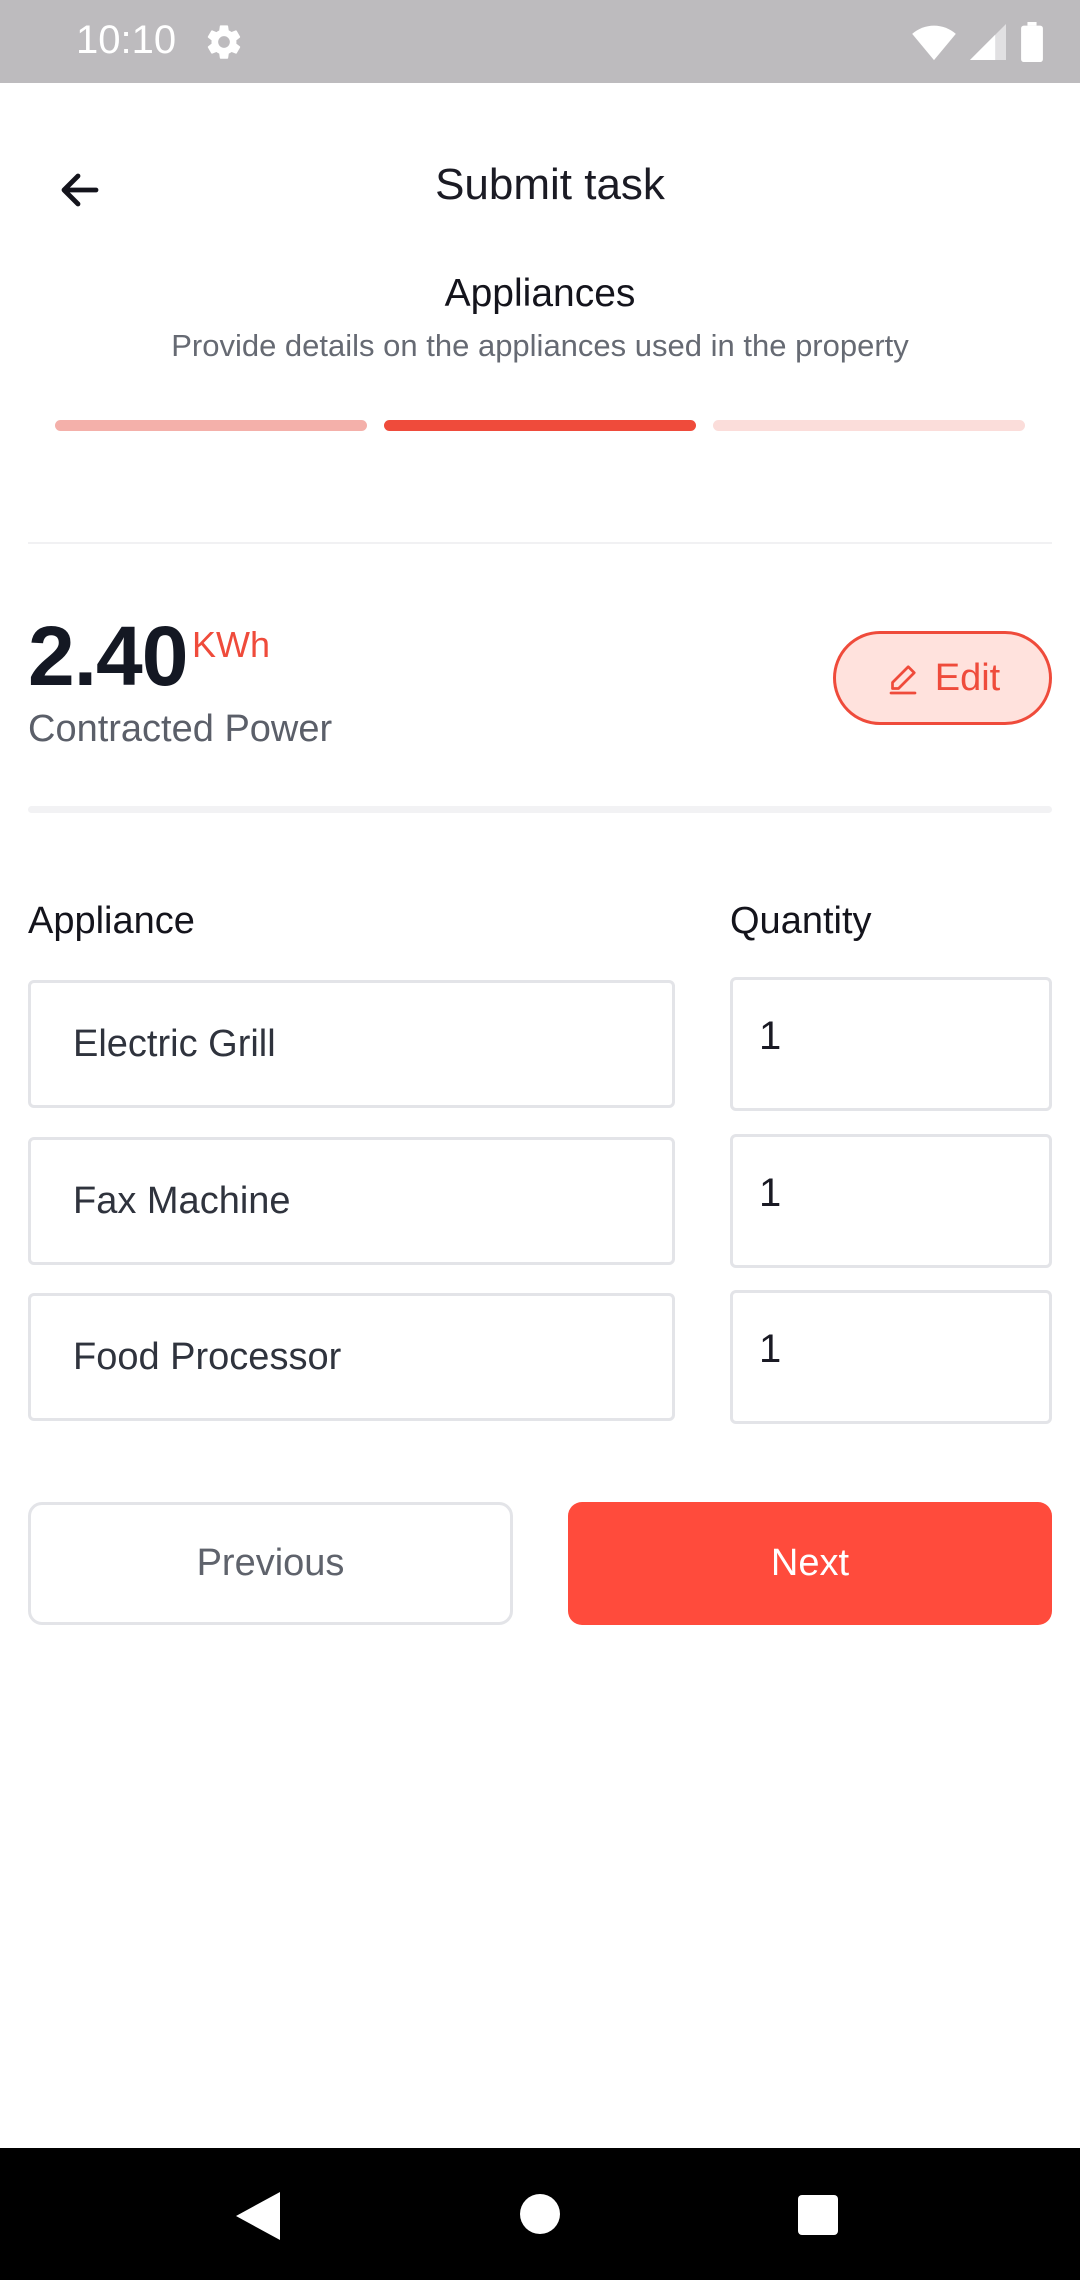 Image resolution: width=1080 pixels, height=2280 pixels. What do you see at coordinates (818, 2215) in the screenshot?
I see `nav-recents-icon` at bounding box center [818, 2215].